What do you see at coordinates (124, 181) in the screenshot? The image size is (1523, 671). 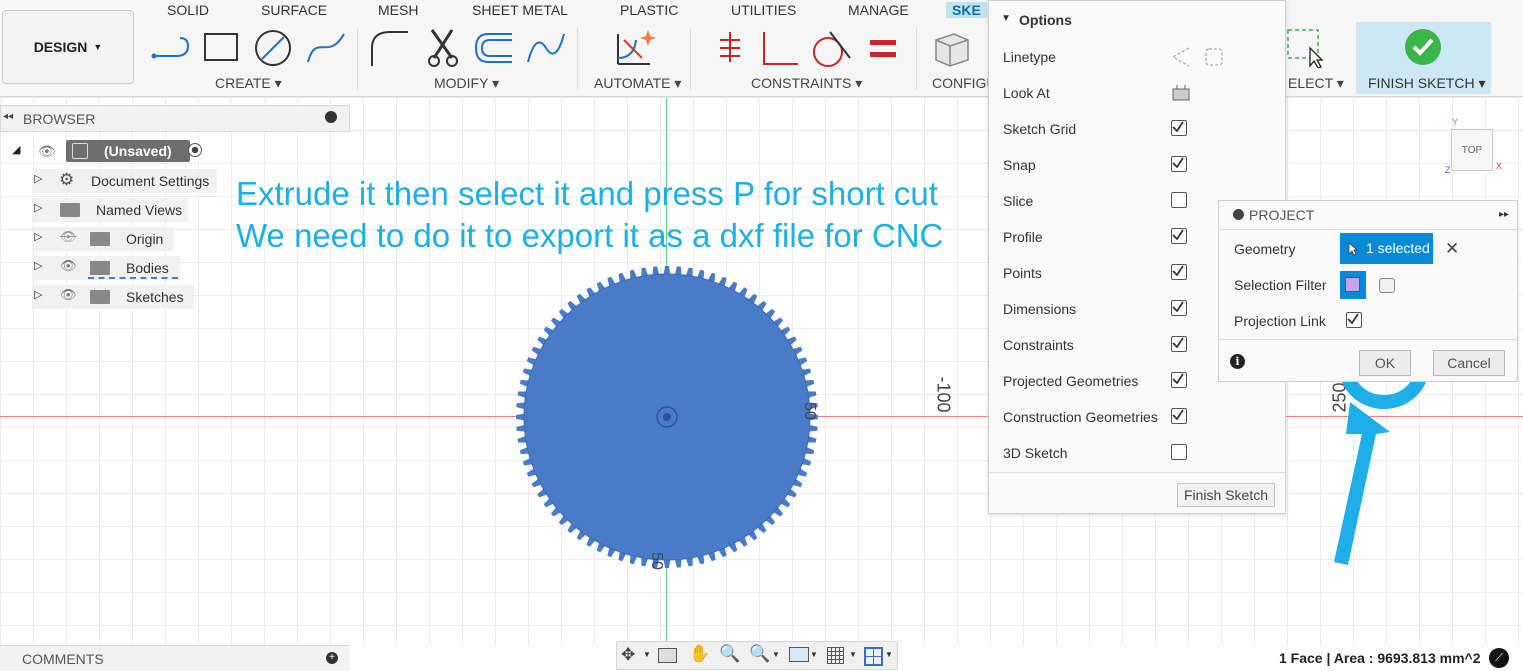 I see `browser-item-document-settings: ▷ ⚙ Document Settings` at bounding box center [124, 181].